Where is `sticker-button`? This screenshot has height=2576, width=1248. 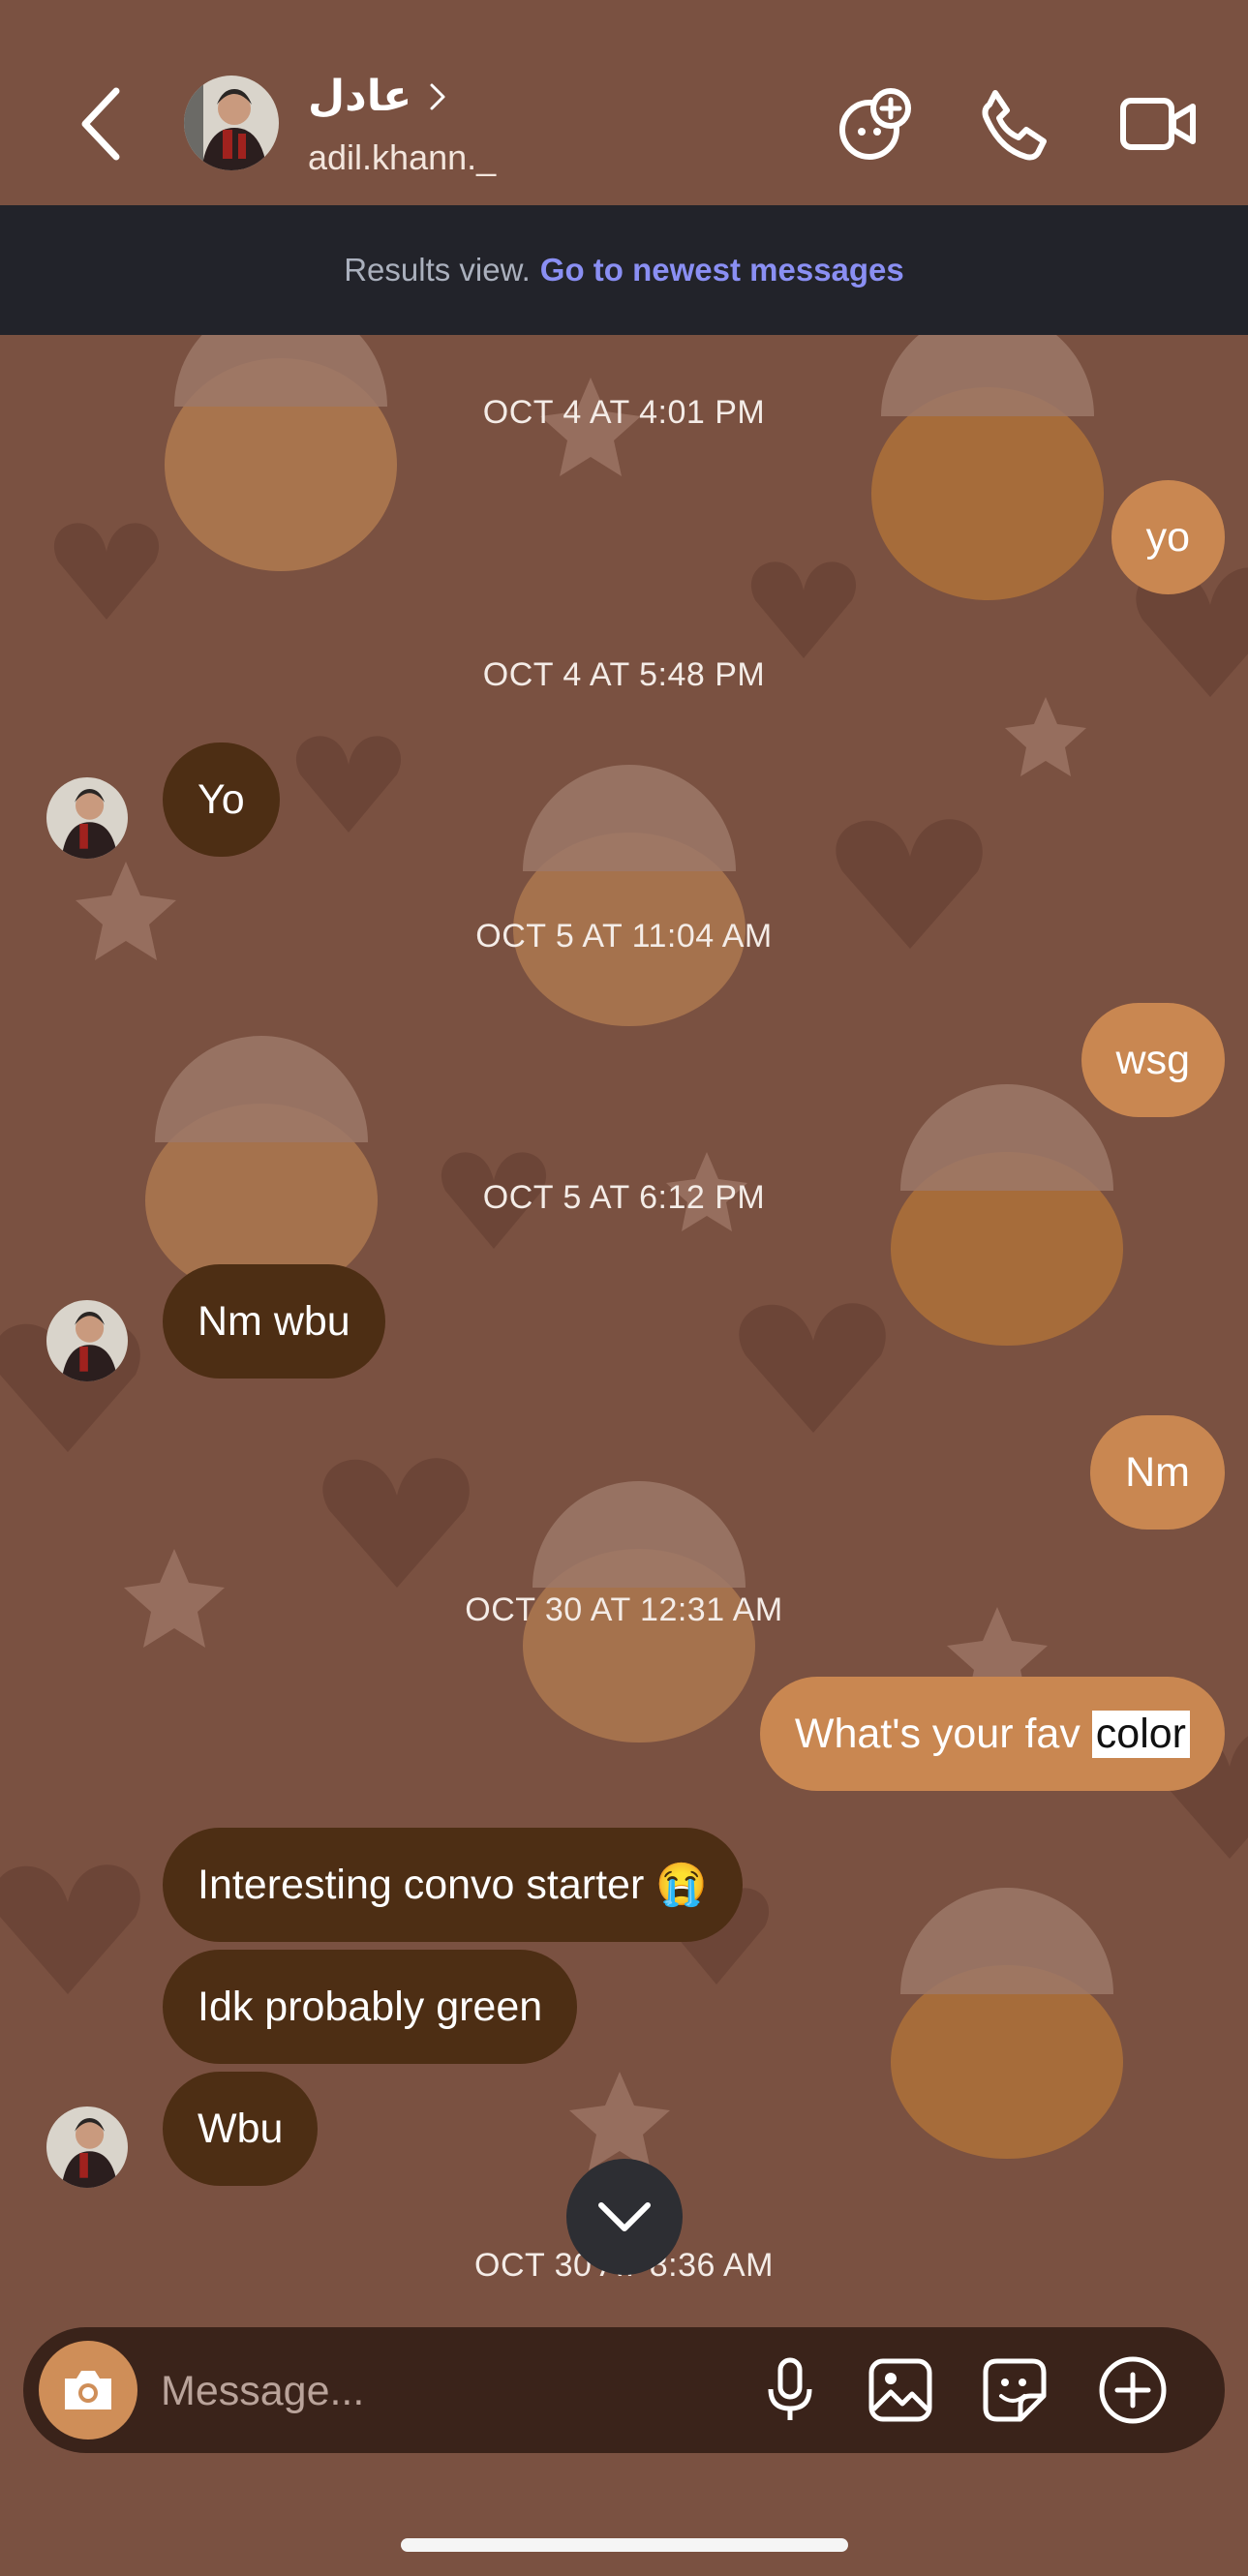
sticker-button is located at coordinates (1014, 2390).